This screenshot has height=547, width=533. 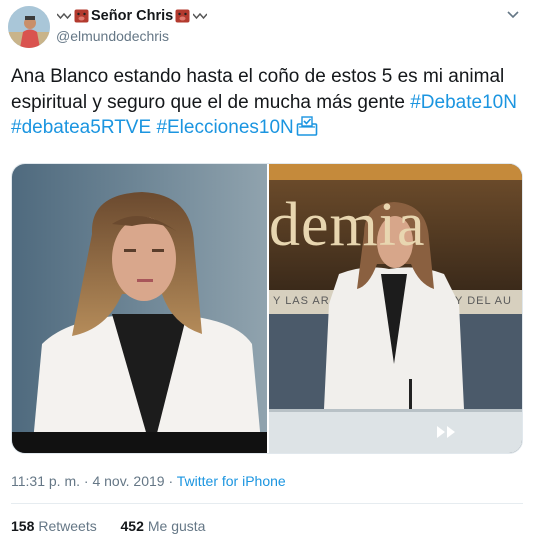 What do you see at coordinates (483, 301) in the screenshot?
I see `banner-text-right: Y DEL AU` at bounding box center [483, 301].